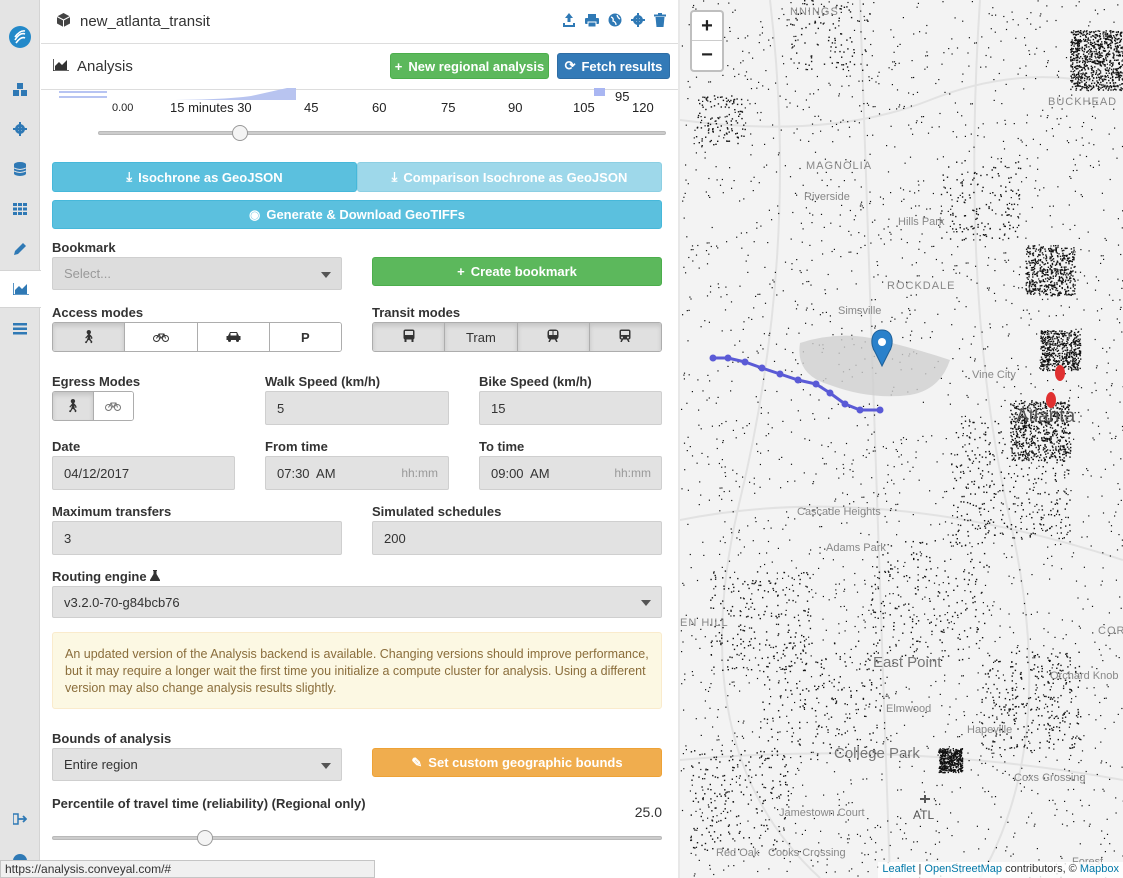 Image resolution: width=1123 pixels, height=878 pixels. What do you see at coordinates (592, 21) in the screenshot?
I see `print-icon` at bounding box center [592, 21].